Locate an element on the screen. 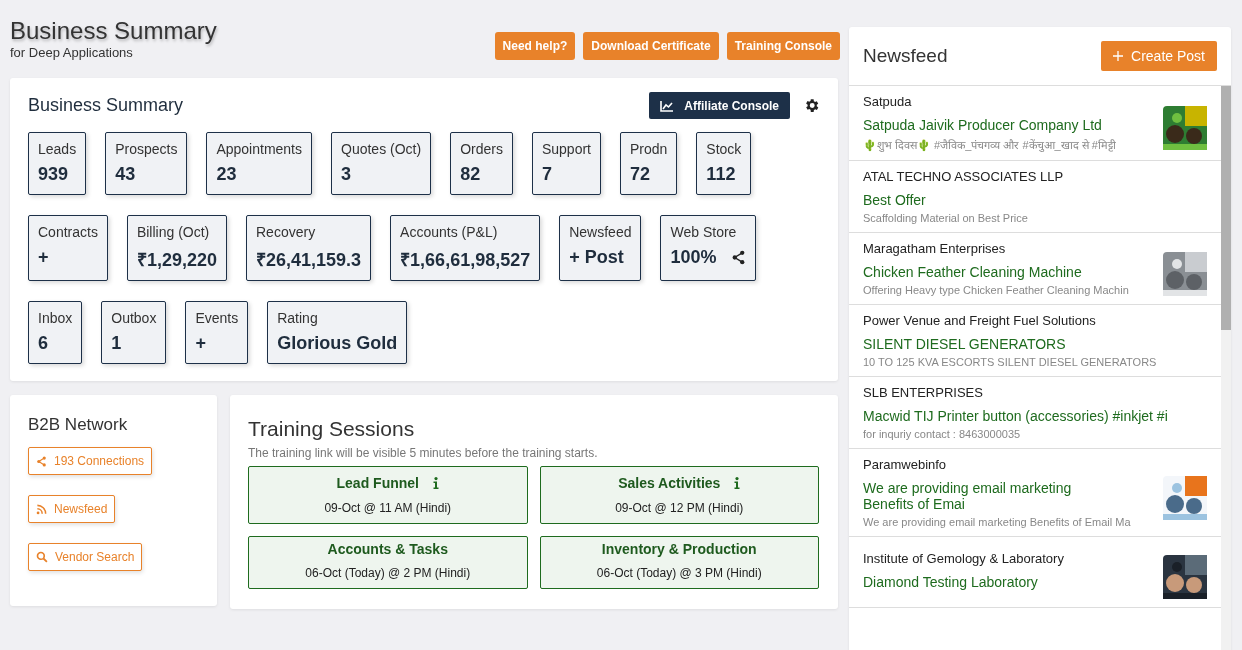 The height and width of the screenshot is (650, 1242). stat-label: Prodn is located at coordinates (649, 149).